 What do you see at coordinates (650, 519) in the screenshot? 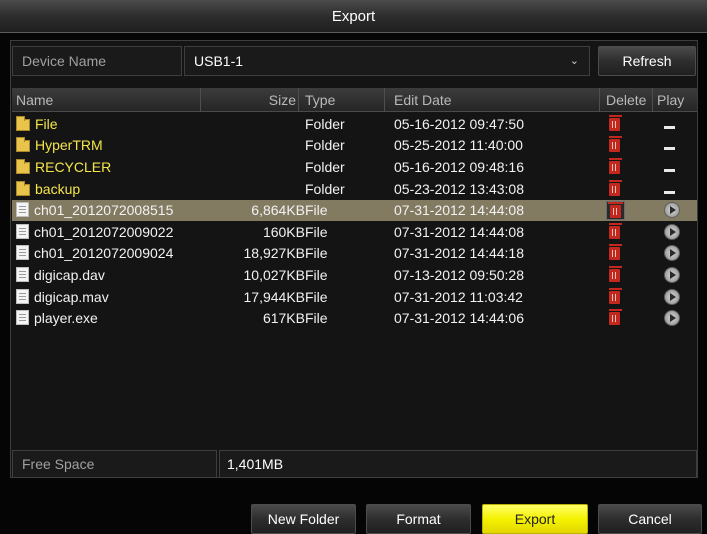
I see `cancel-button: Cancel` at bounding box center [650, 519].